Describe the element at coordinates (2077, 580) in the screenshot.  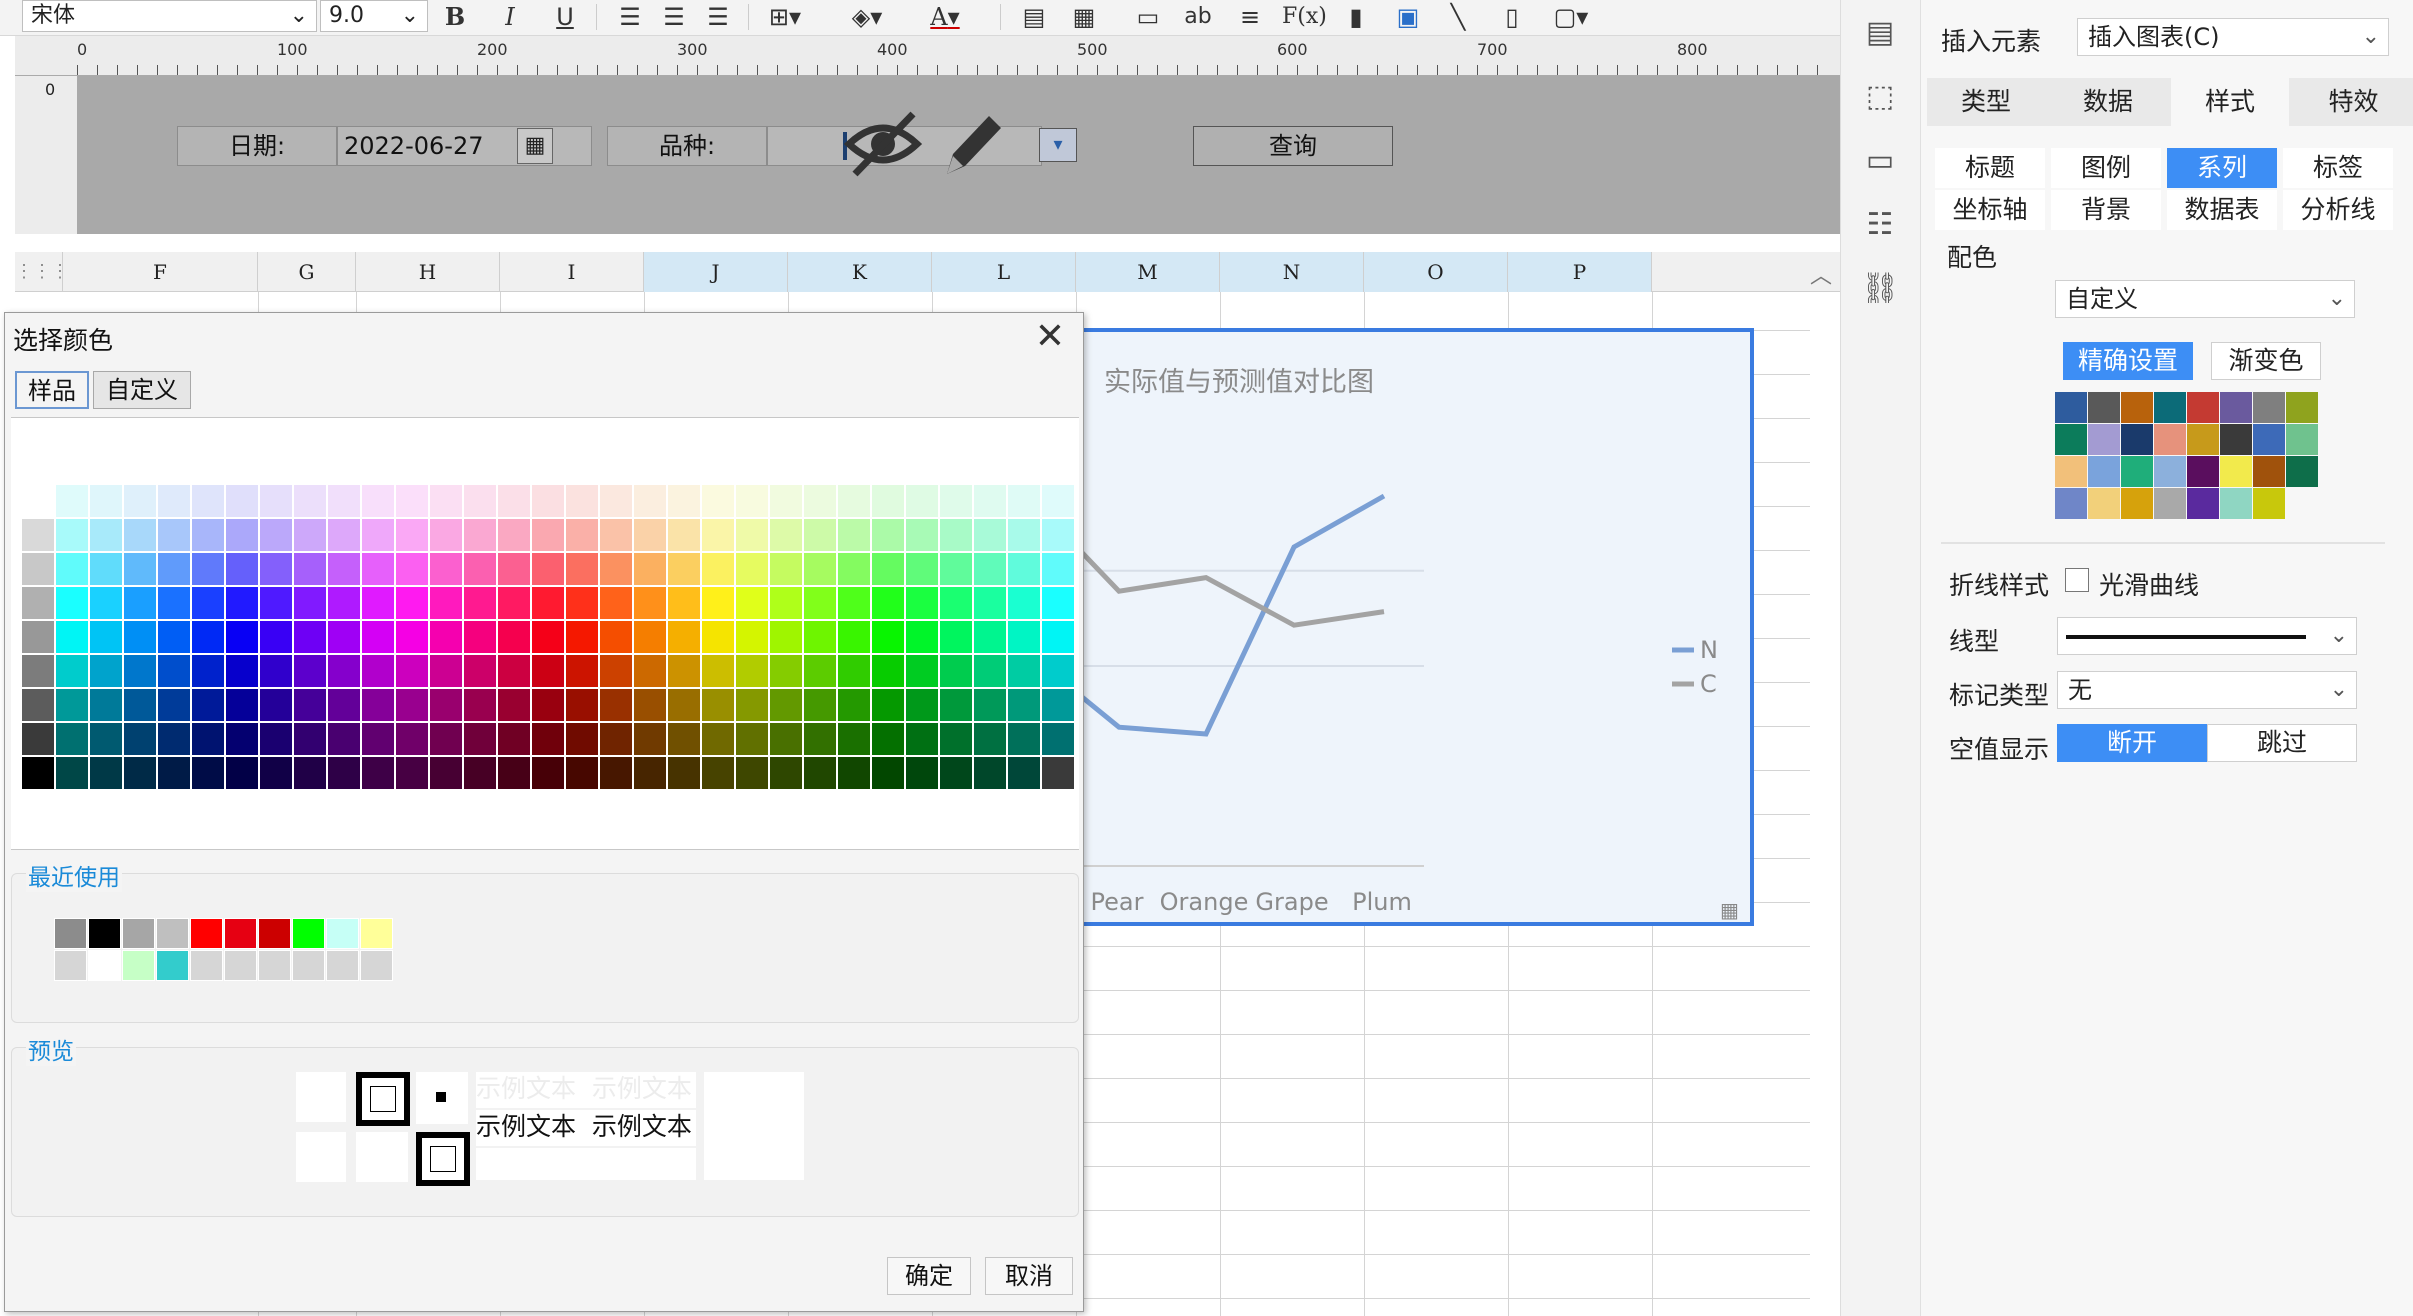
I see `smooth-curve-checkbox` at that location.